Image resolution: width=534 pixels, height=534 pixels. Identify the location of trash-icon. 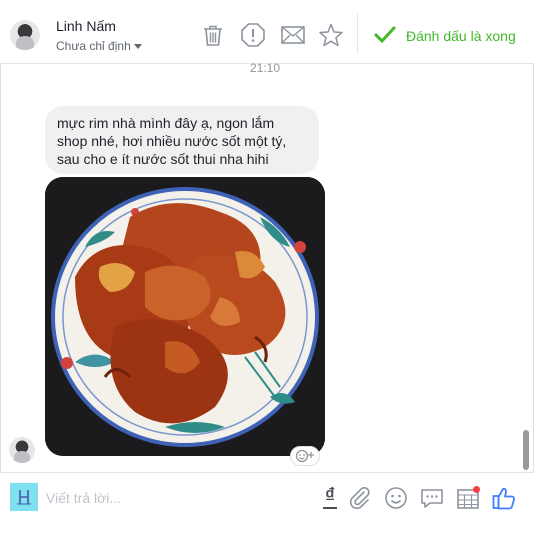
(213, 35).